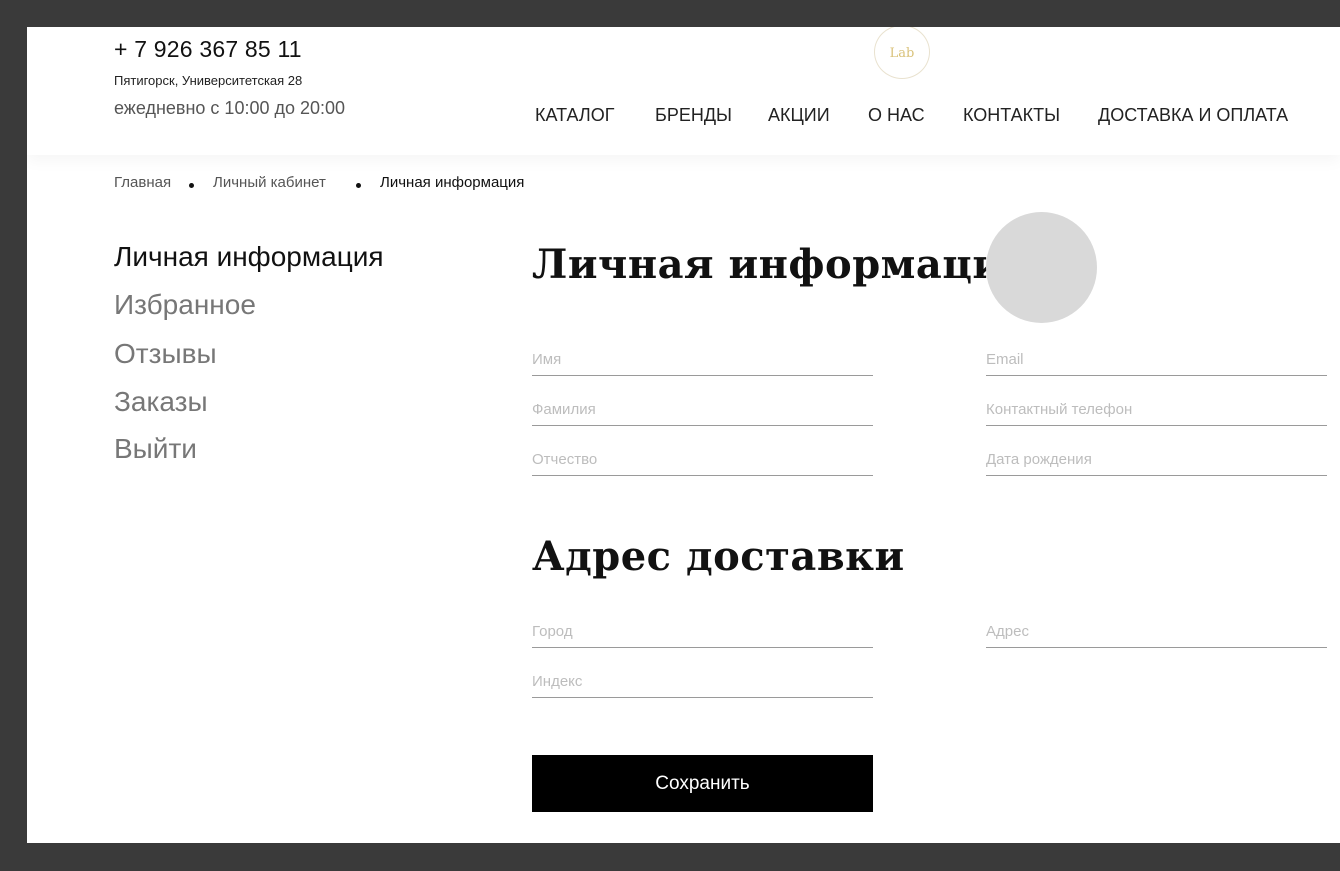 The height and width of the screenshot is (871, 1340). I want to click on site-logo: Lab, so click(902, 53).